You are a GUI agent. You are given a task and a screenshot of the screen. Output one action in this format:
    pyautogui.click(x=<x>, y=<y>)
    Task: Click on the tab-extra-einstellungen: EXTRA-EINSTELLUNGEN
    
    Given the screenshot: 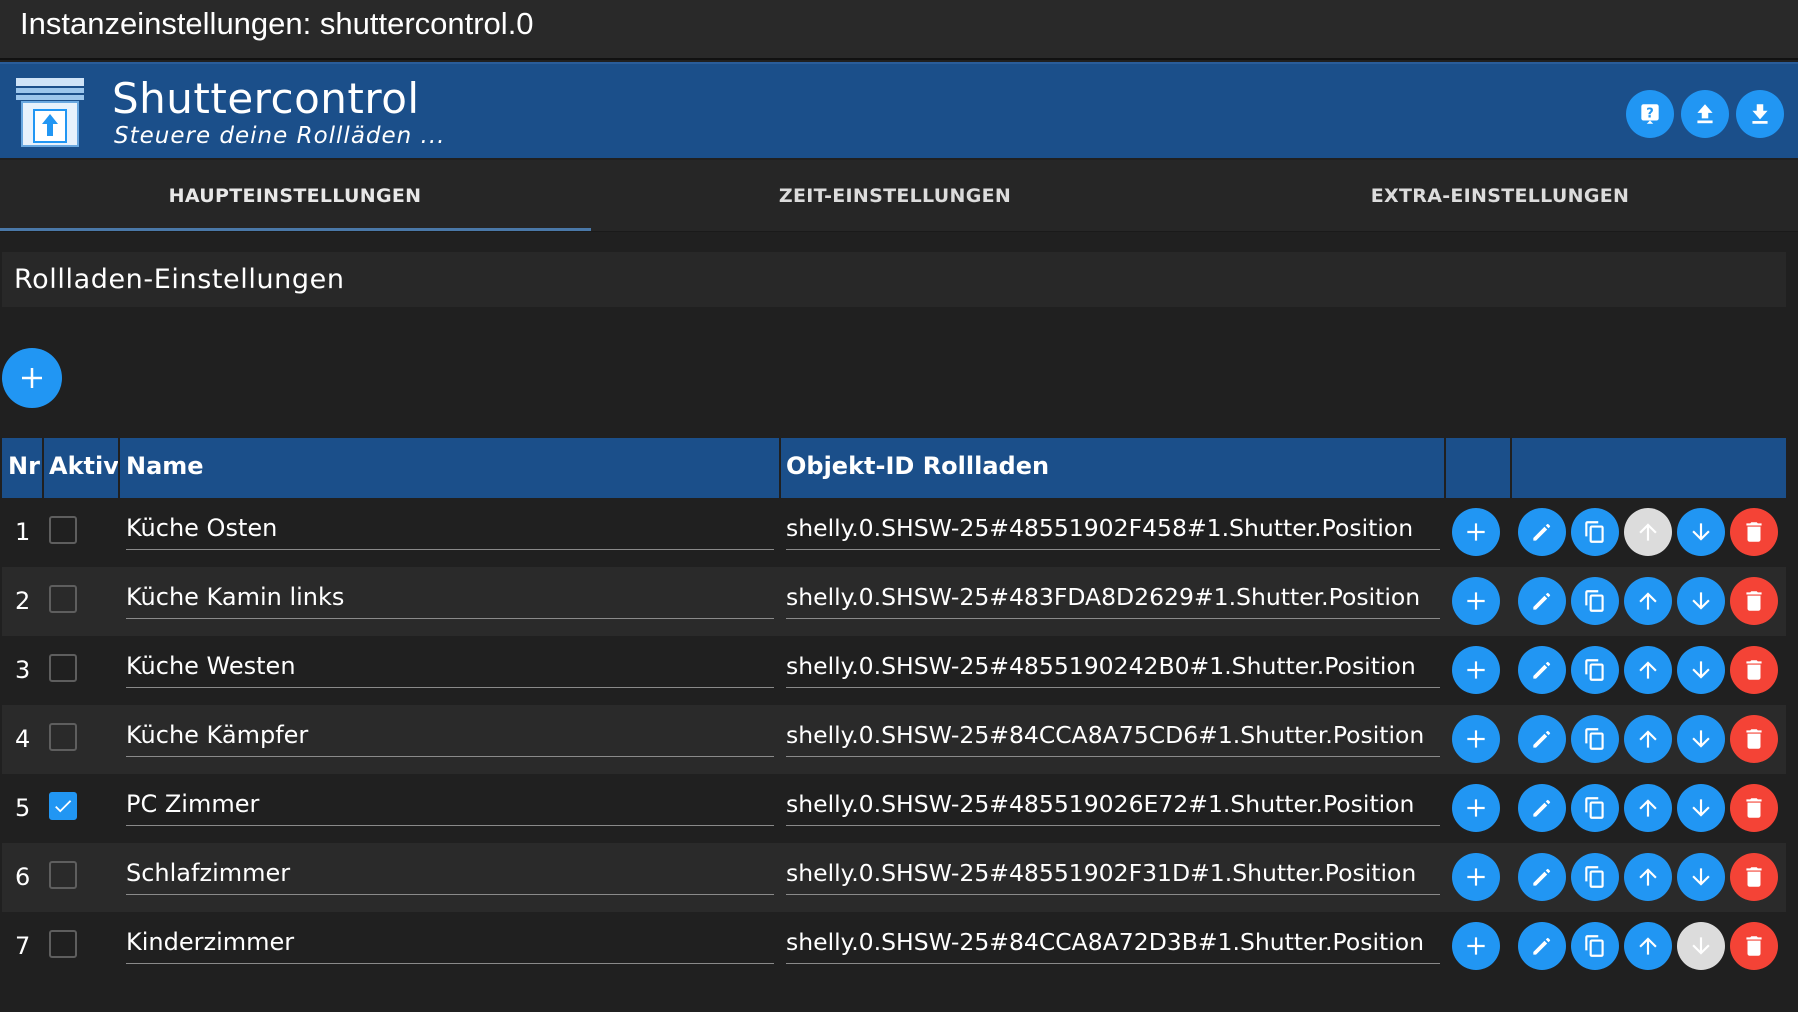 What is the action you would take?
    pyautogui.click(x=1500, y=196)
    